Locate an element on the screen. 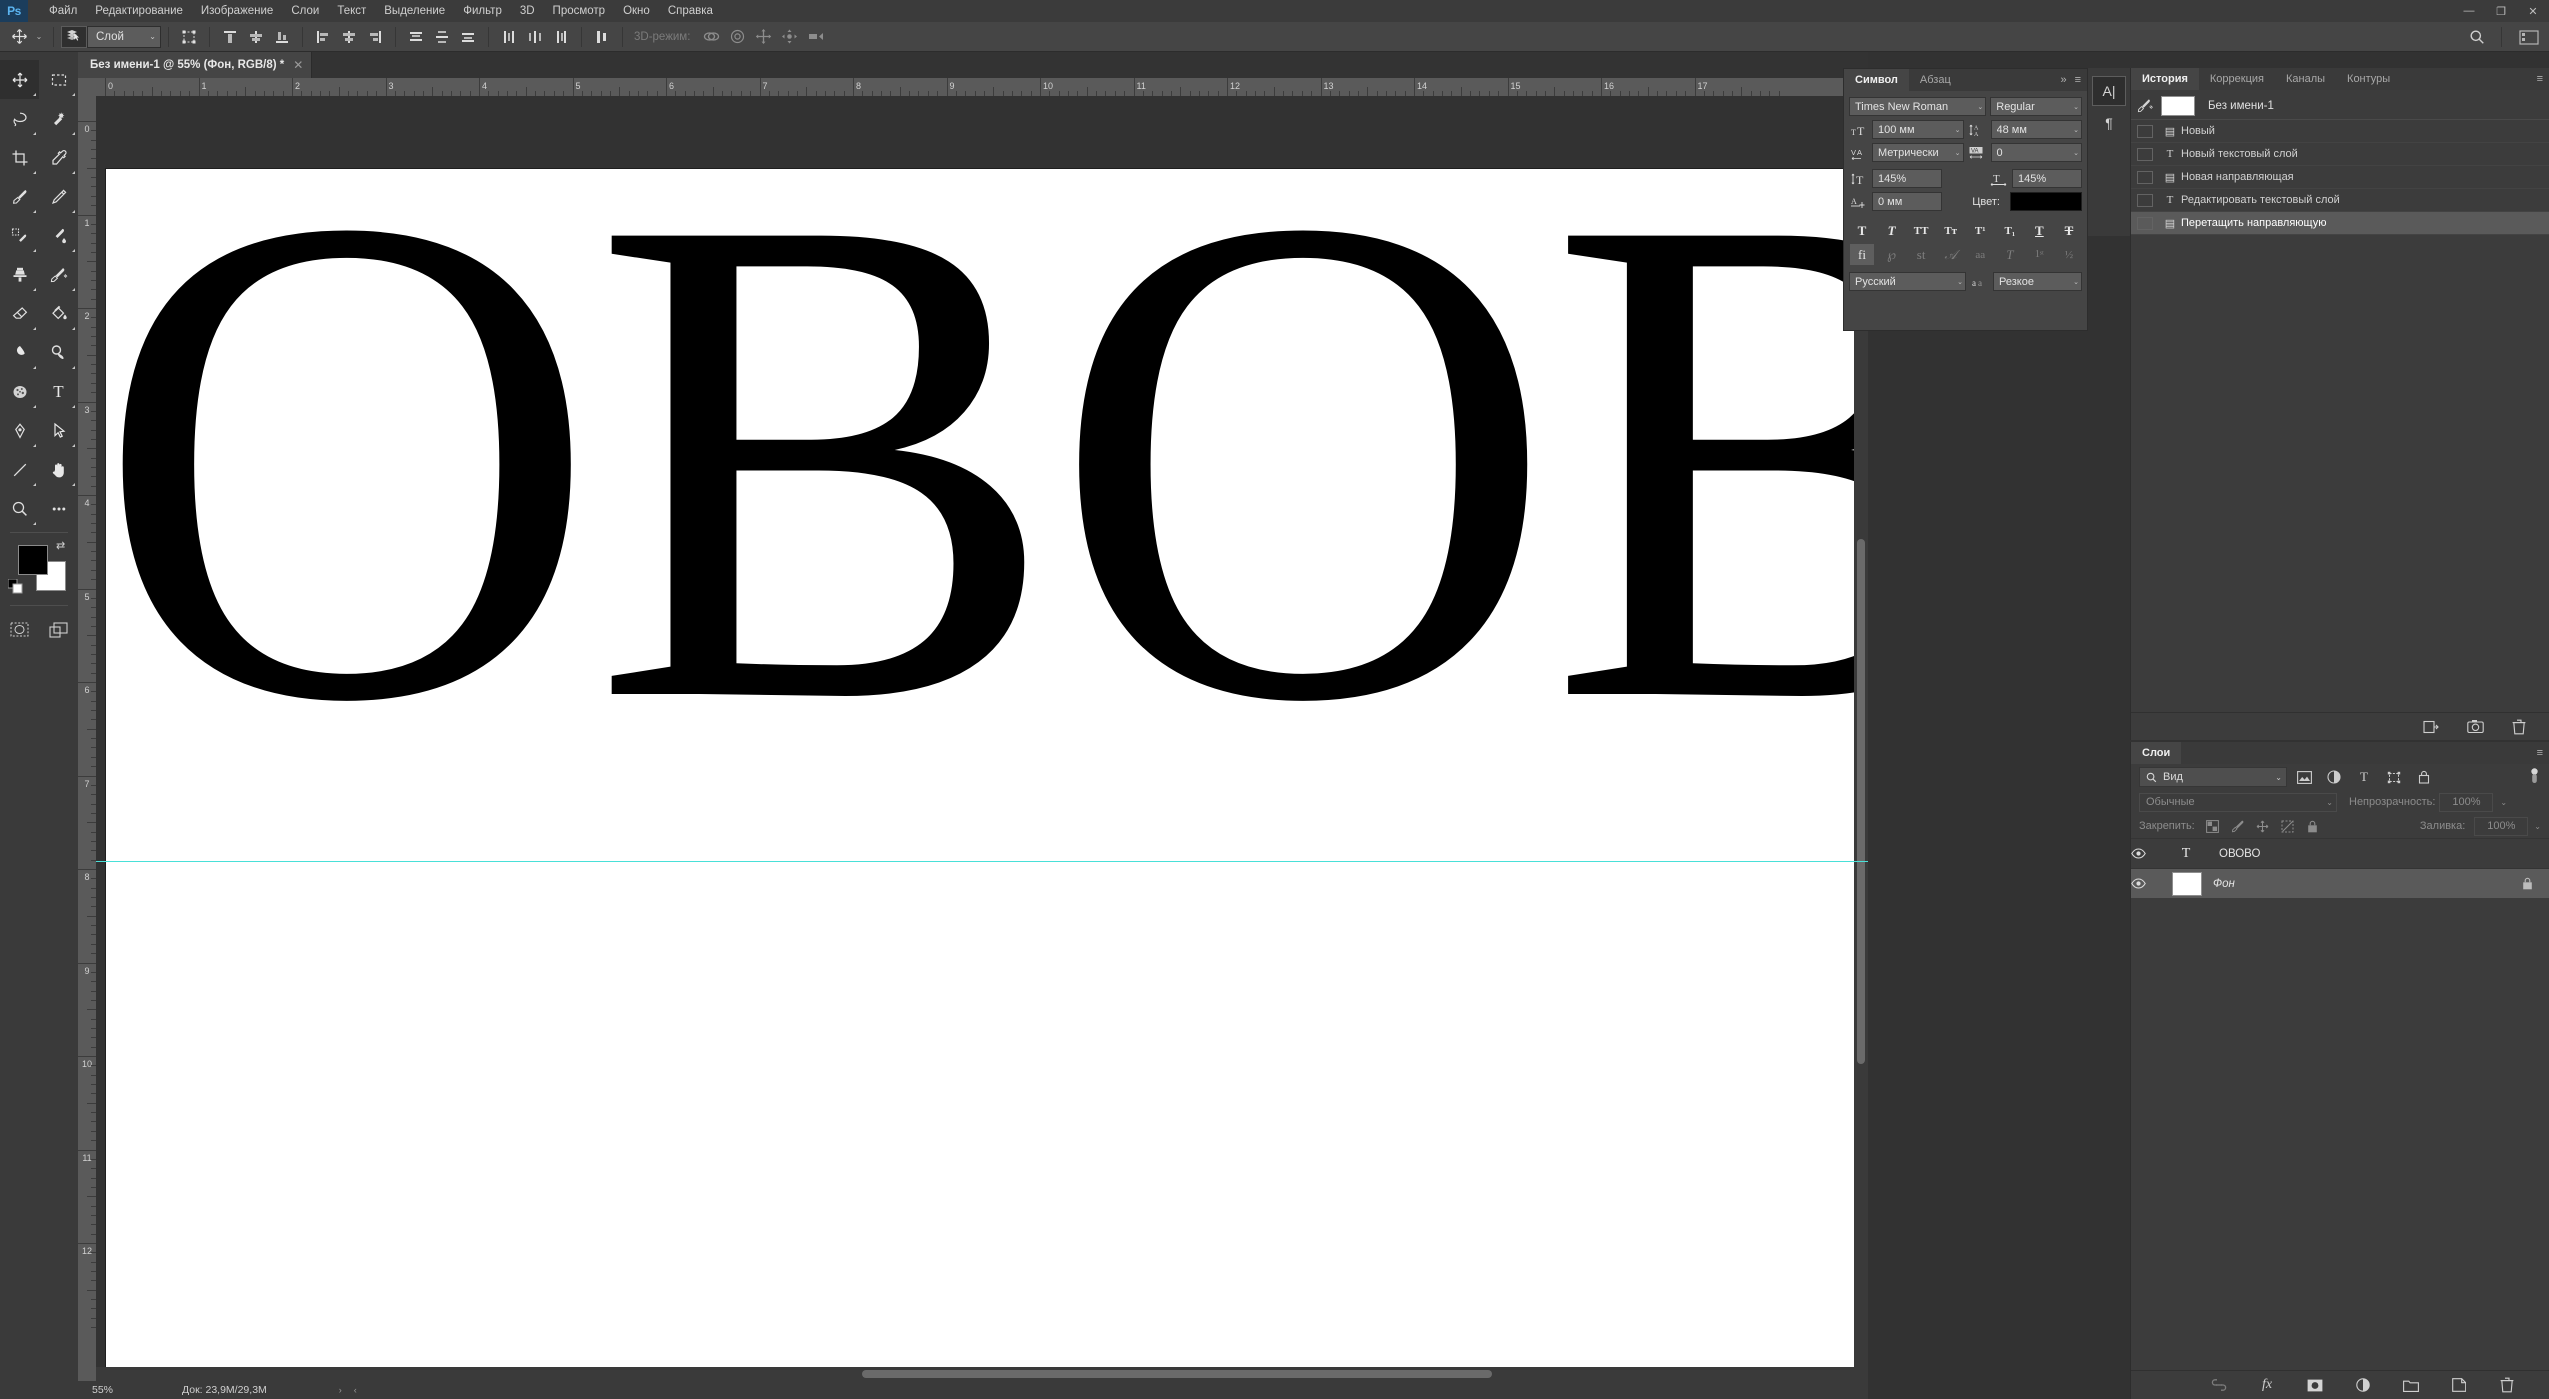  move-tool is located at coordinates (19, 79).